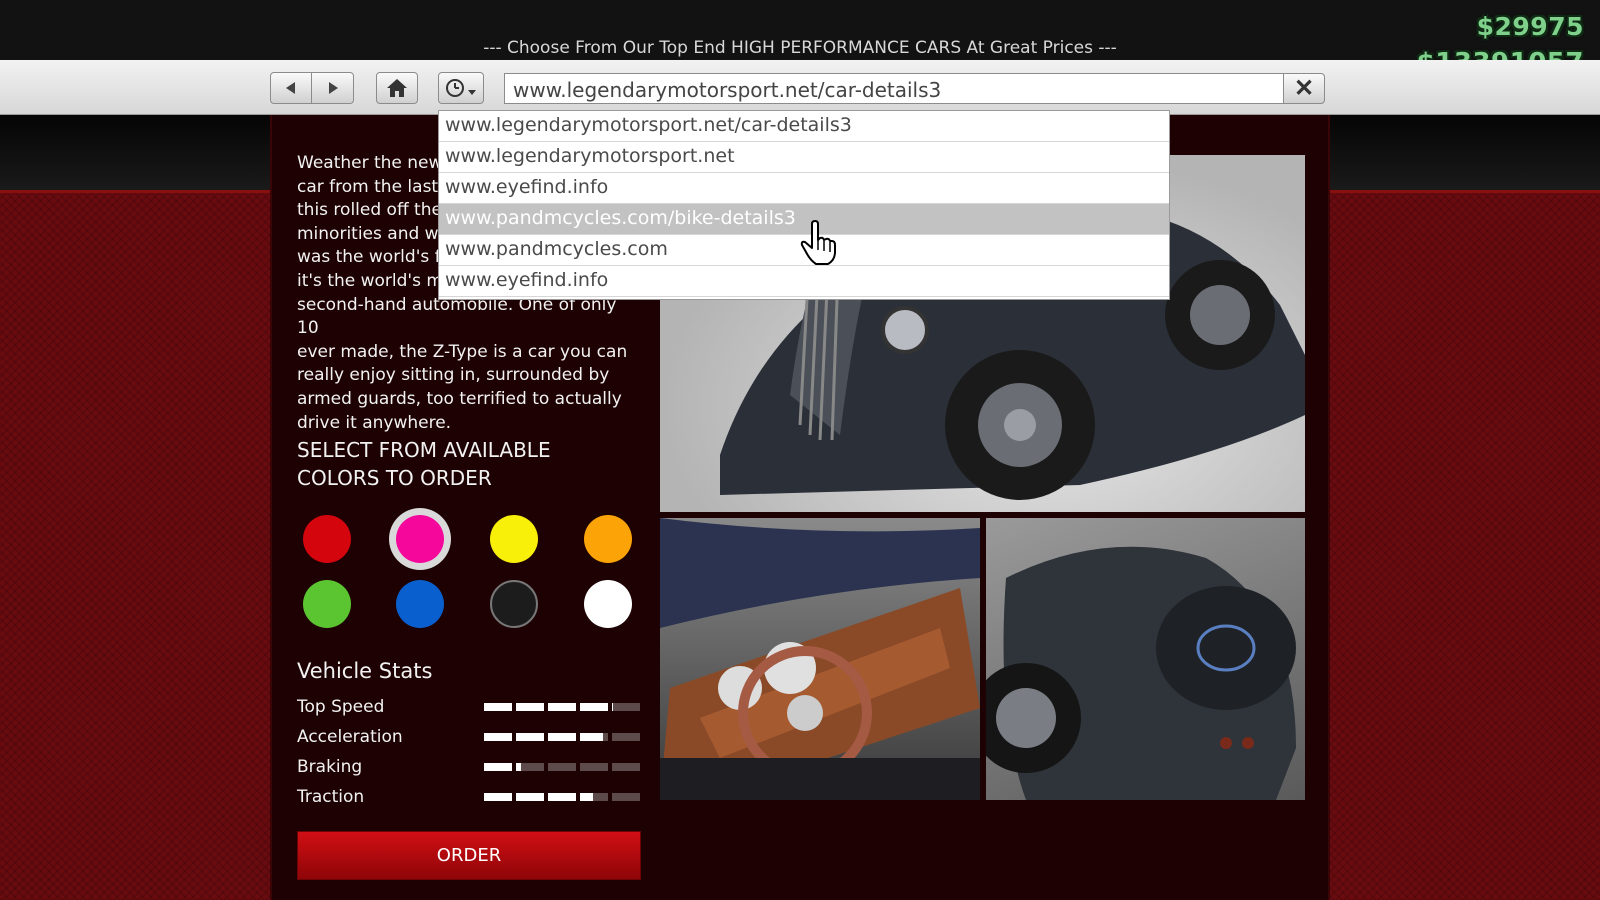 The width and height of the screenshot is (1600, 900). Describe the element at coordinates (457, 316) in the screenshot. I see `description-line: second-hand automobile. One of only 10` at that location.